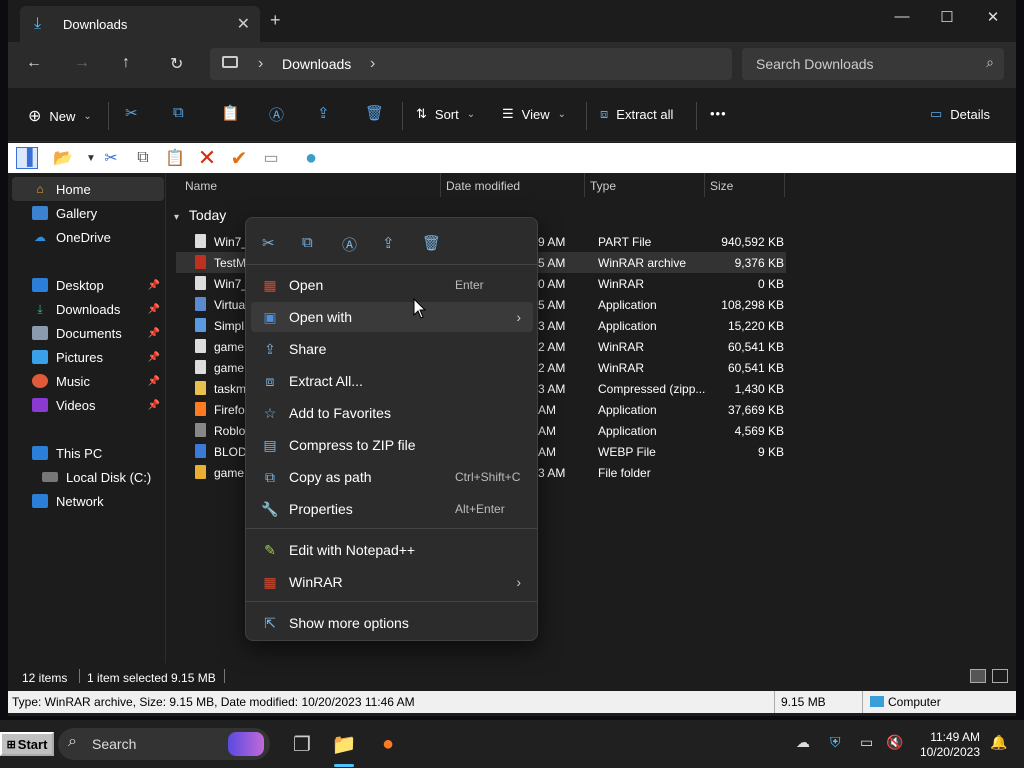  What do you see at coordinates (311, 158) in the screenshot?
I see `globe-icon: ●` at bounding box center [311, 158].